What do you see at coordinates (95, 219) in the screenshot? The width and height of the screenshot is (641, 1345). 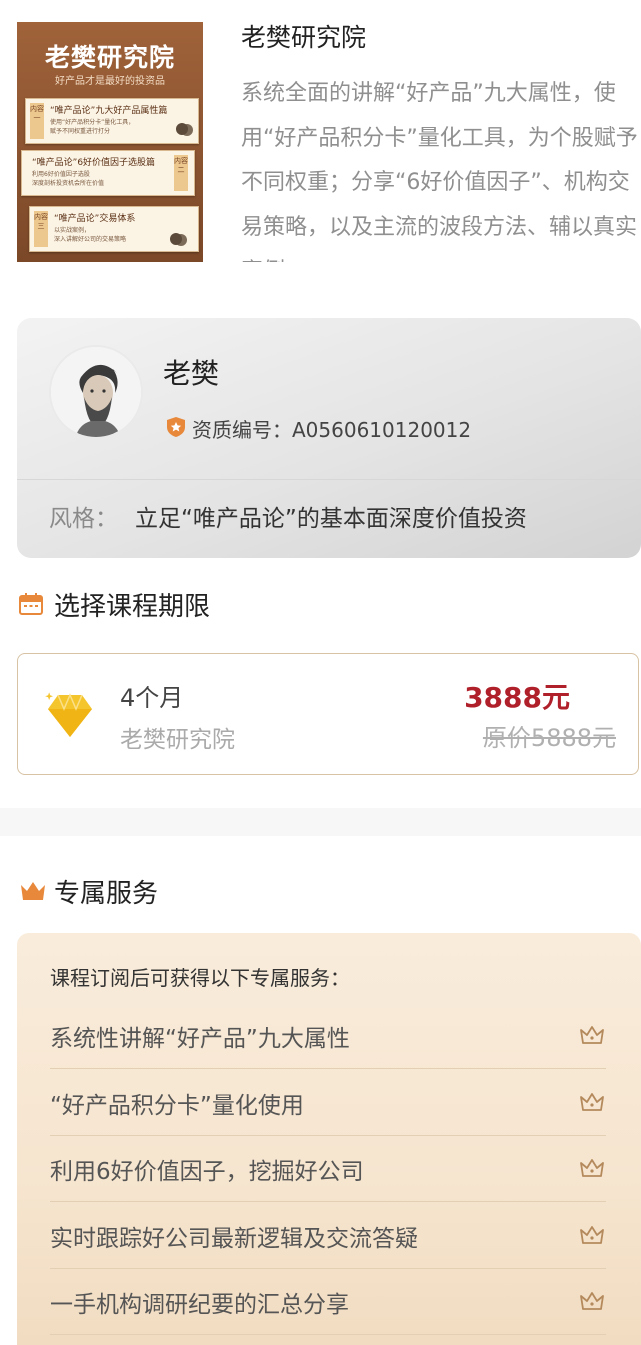 I see `cover-panel-line1: “唯产品论”交易体系` at bounding box center [95, 219].